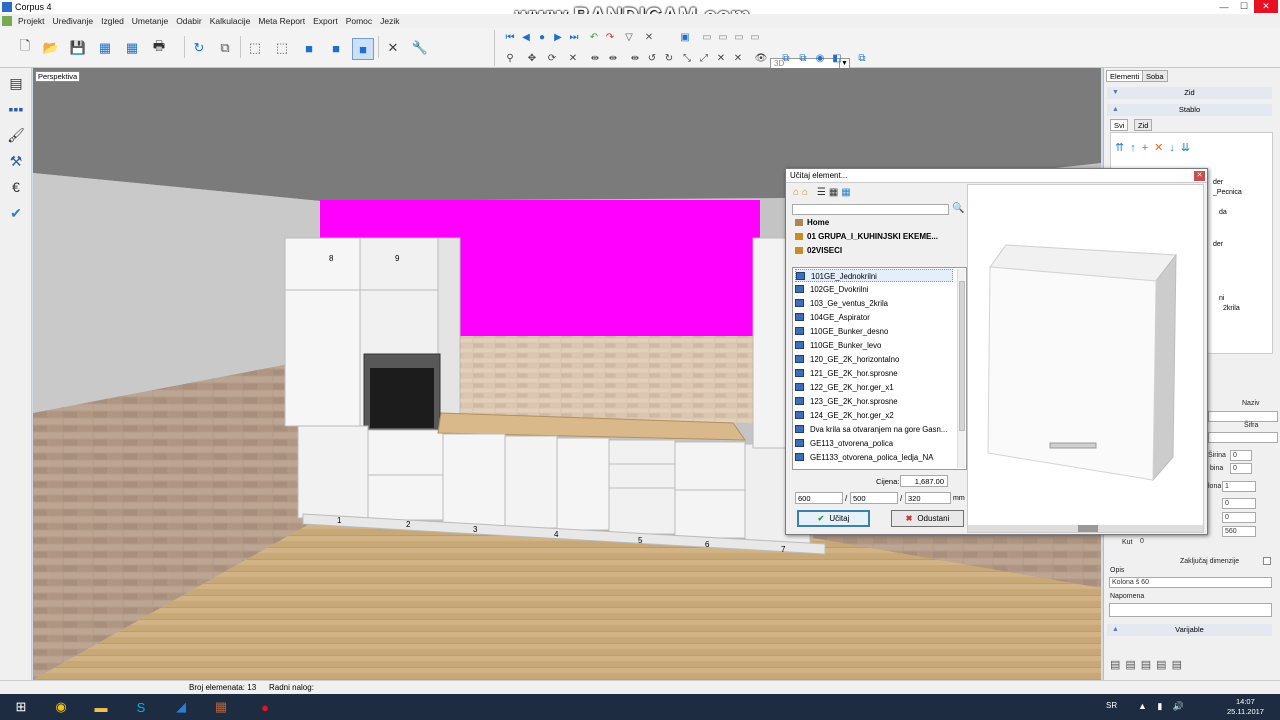 Image resolution: width=1280 pixels, height=720 pixels. What do you see at coordinates (1189, 630) in the screenshot?
I see `varijable-section: ▲ Varijable` at bounding box center [1189, 630].